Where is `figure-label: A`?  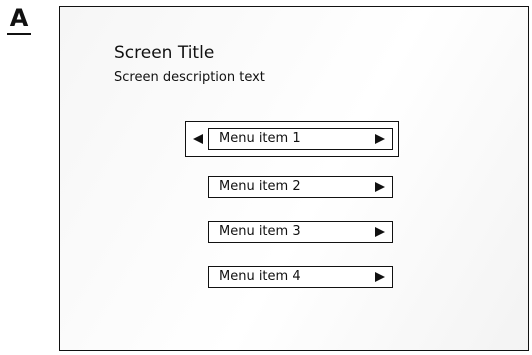
figure-label: A is located at coordinates (19, 19).